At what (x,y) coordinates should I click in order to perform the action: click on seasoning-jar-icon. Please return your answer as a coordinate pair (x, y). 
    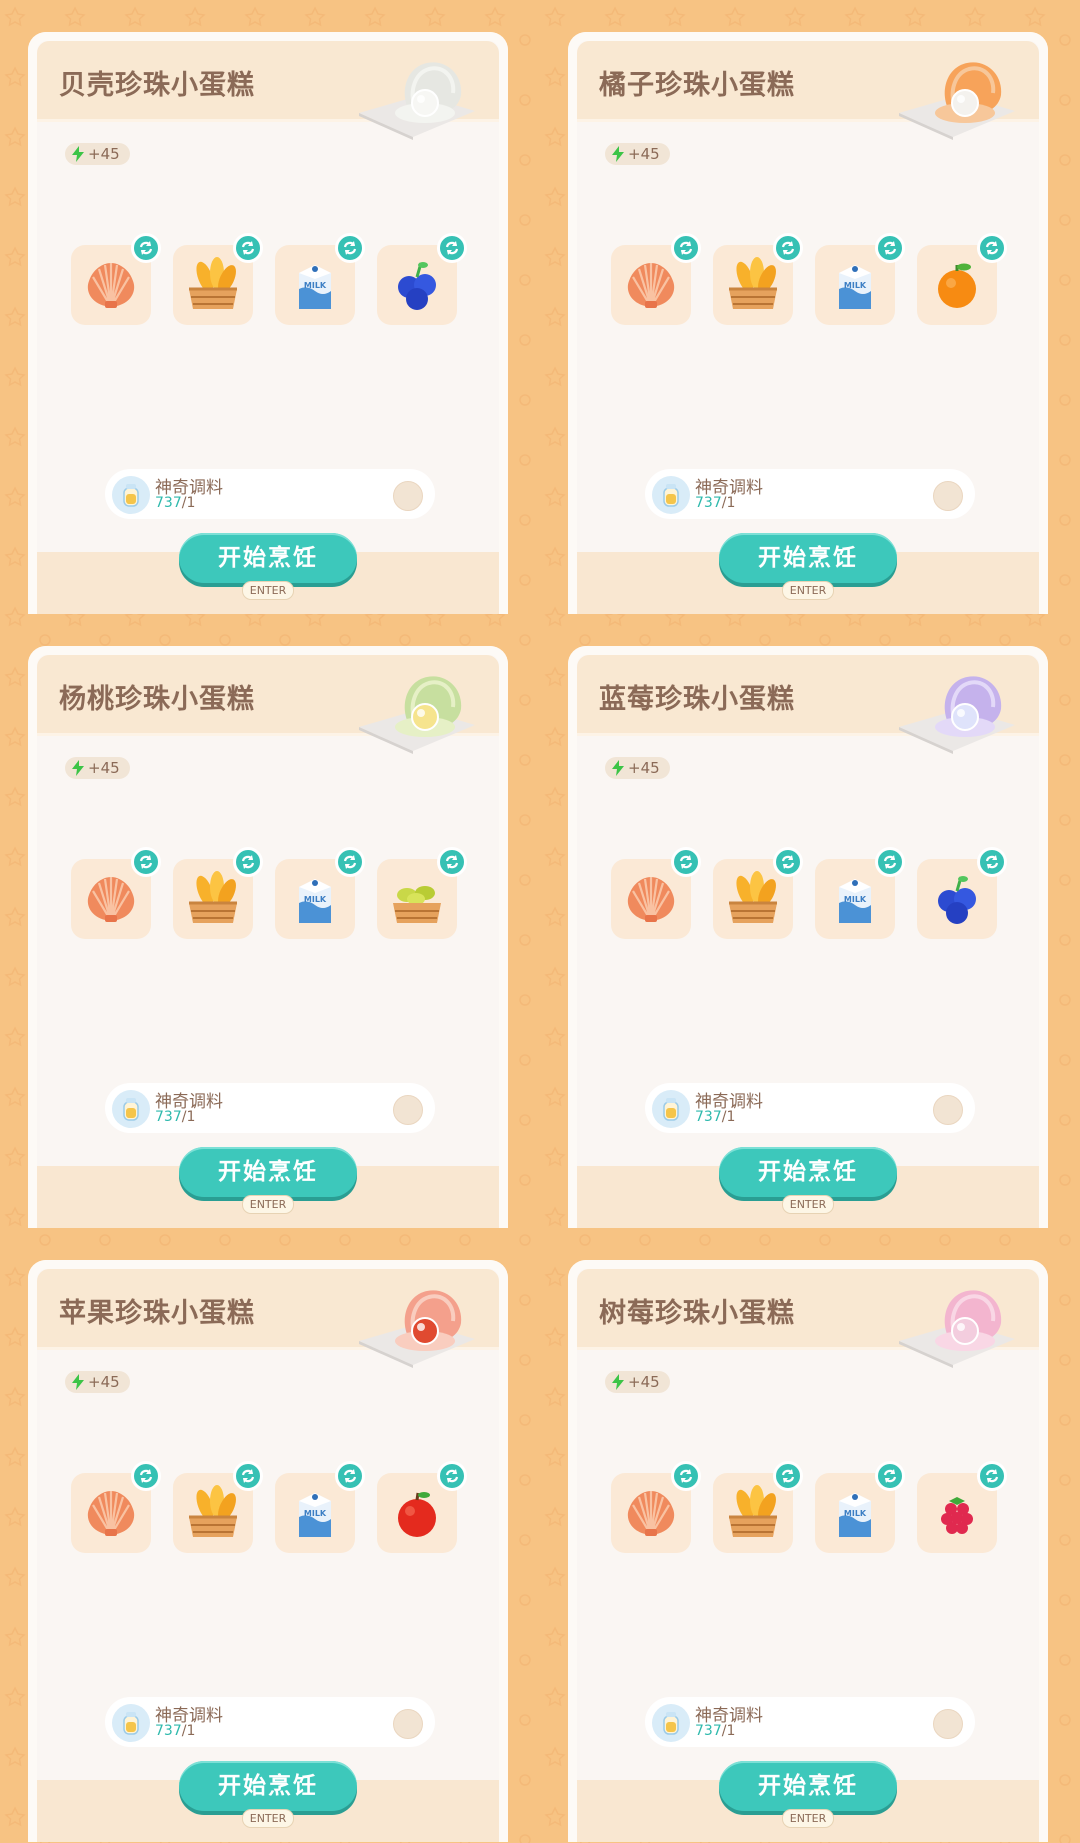
    Looking at the image, I should click on (671, 1109).